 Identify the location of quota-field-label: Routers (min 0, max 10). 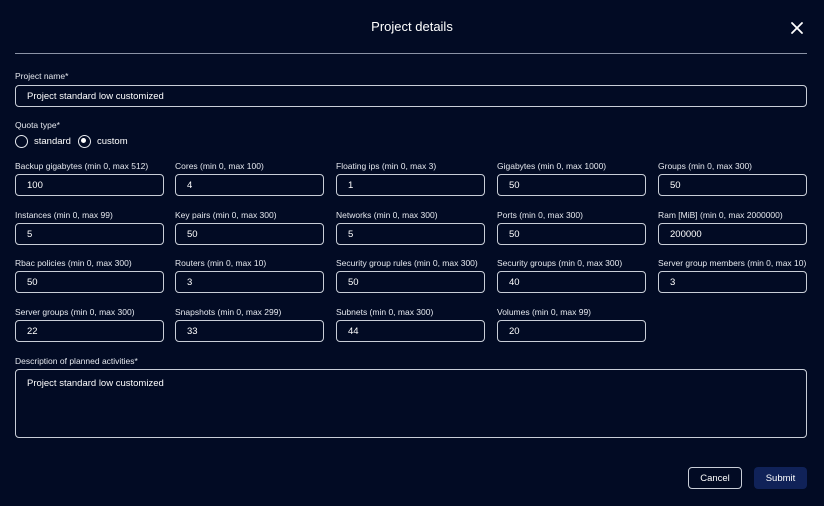
(221, 263).